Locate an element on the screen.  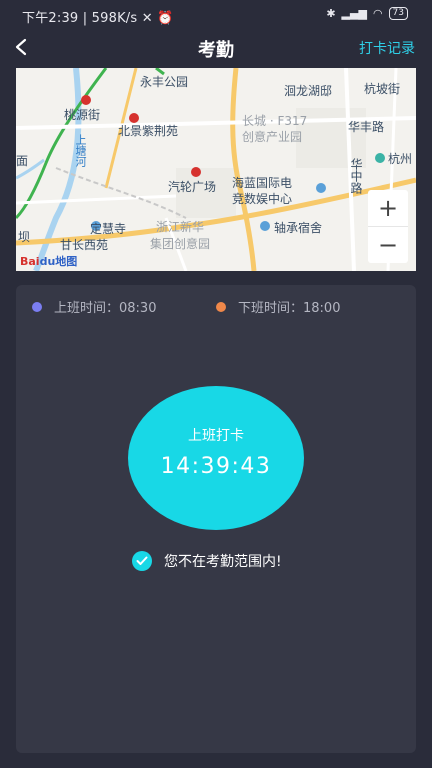
check-icon is located at coordinates (142, 561).